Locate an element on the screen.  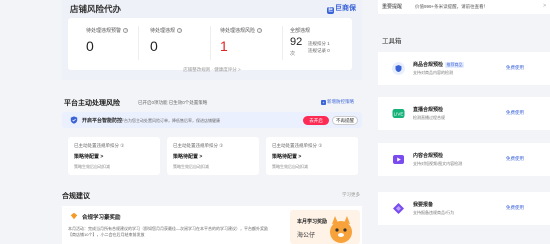
stat-label: 待处理违规风险 is located at coordinates (238, 31).